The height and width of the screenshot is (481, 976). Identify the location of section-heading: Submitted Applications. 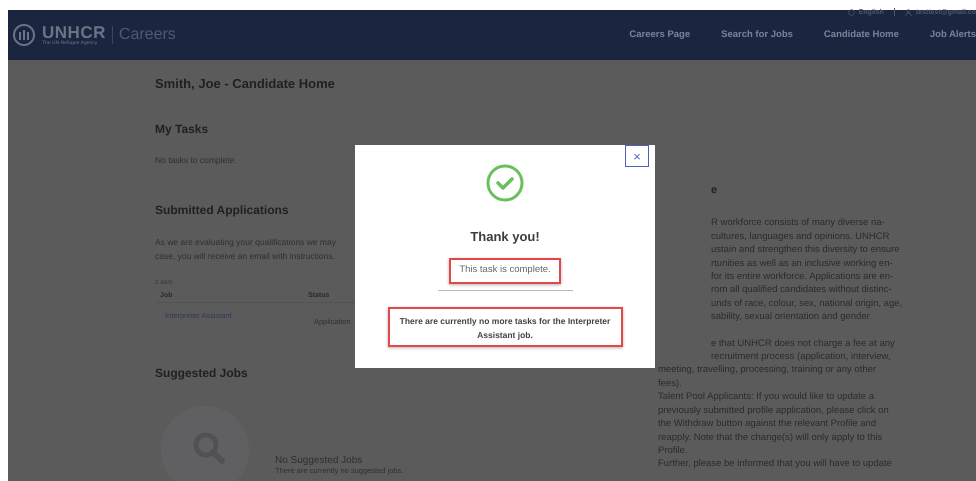
(222, 210).